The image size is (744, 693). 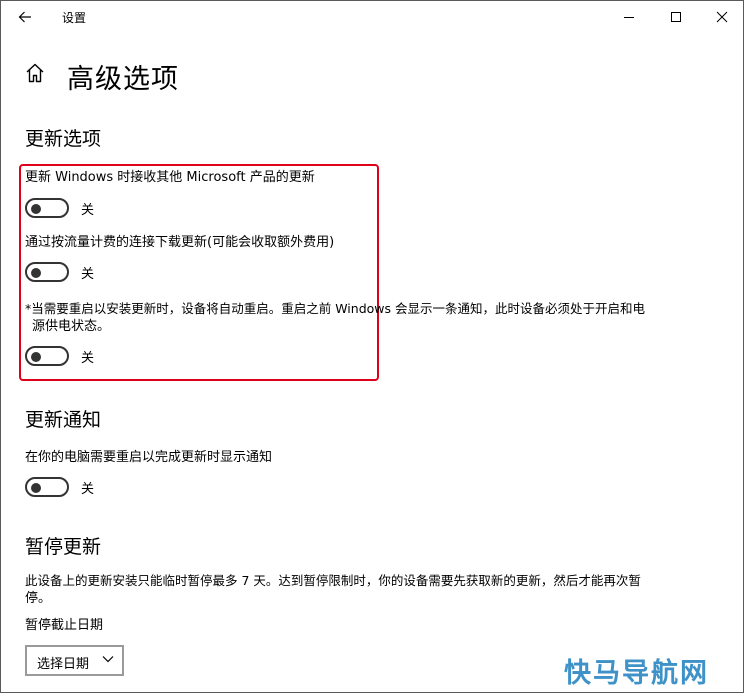 I want to click on back-button, so click(x=25, y=17).